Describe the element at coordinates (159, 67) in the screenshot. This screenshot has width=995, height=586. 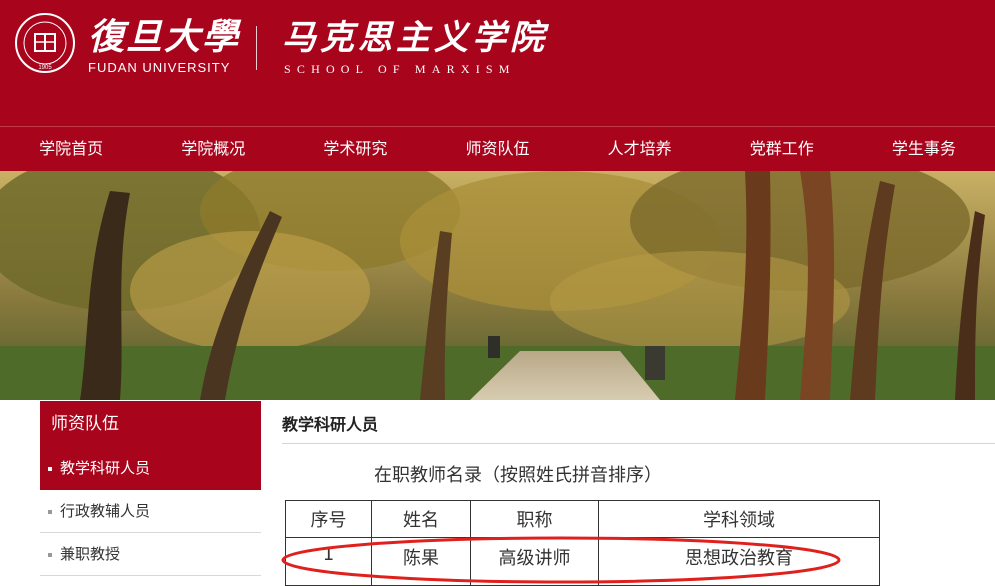
I see `university-name-en: FUDAN UNIVERSITY` at that location.